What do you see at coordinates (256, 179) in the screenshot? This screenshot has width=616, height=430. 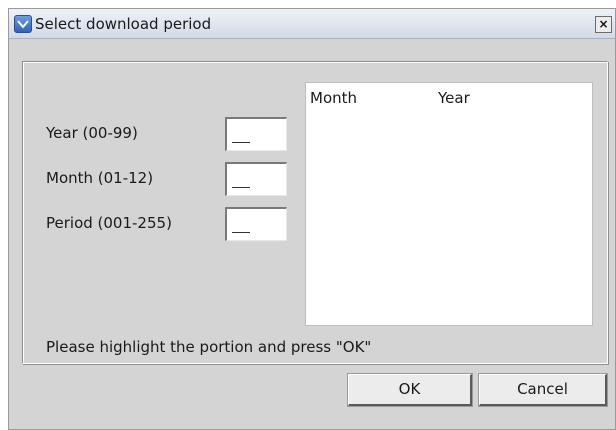 I see `month-input` at bounding box center [256, 179].